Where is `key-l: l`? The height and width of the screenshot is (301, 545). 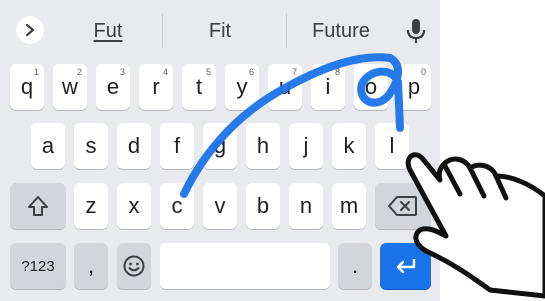
key-l: l is located at coordinates (392, 146).